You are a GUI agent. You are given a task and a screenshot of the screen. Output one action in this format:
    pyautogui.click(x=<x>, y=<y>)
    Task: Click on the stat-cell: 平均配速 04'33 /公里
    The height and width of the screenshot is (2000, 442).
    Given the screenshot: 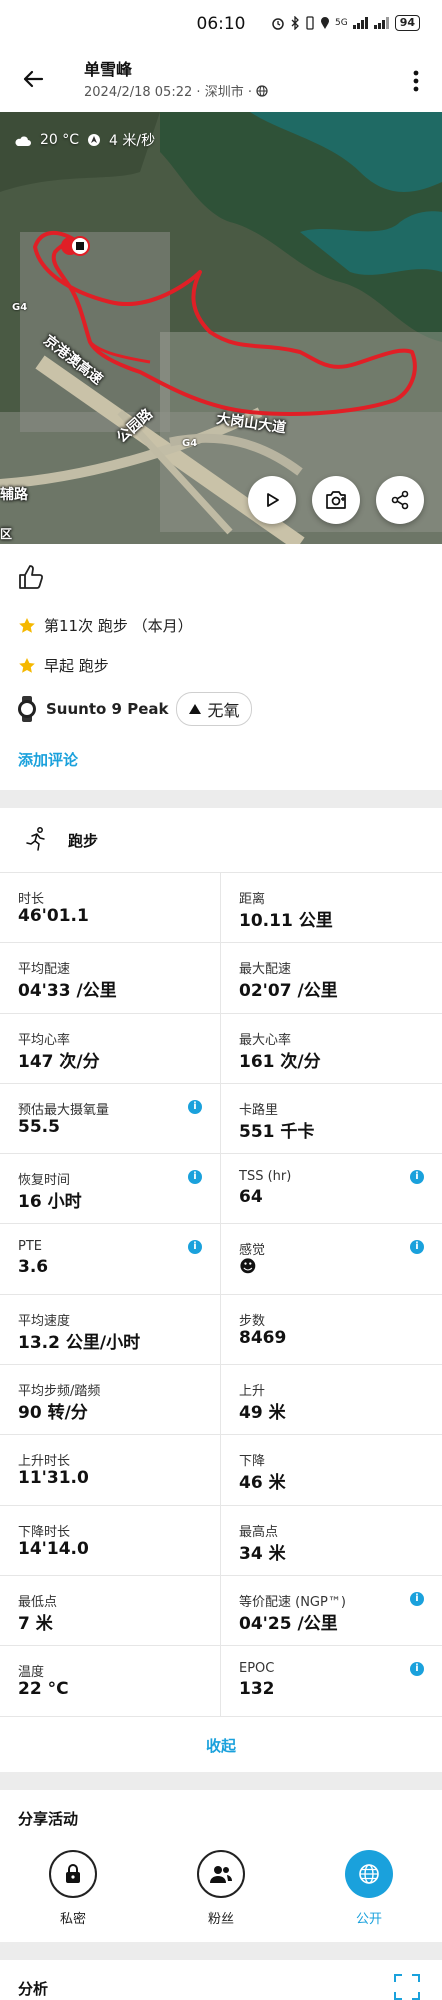 What is the action you would take?
    pyautogui.click(x=110, y=978)
    